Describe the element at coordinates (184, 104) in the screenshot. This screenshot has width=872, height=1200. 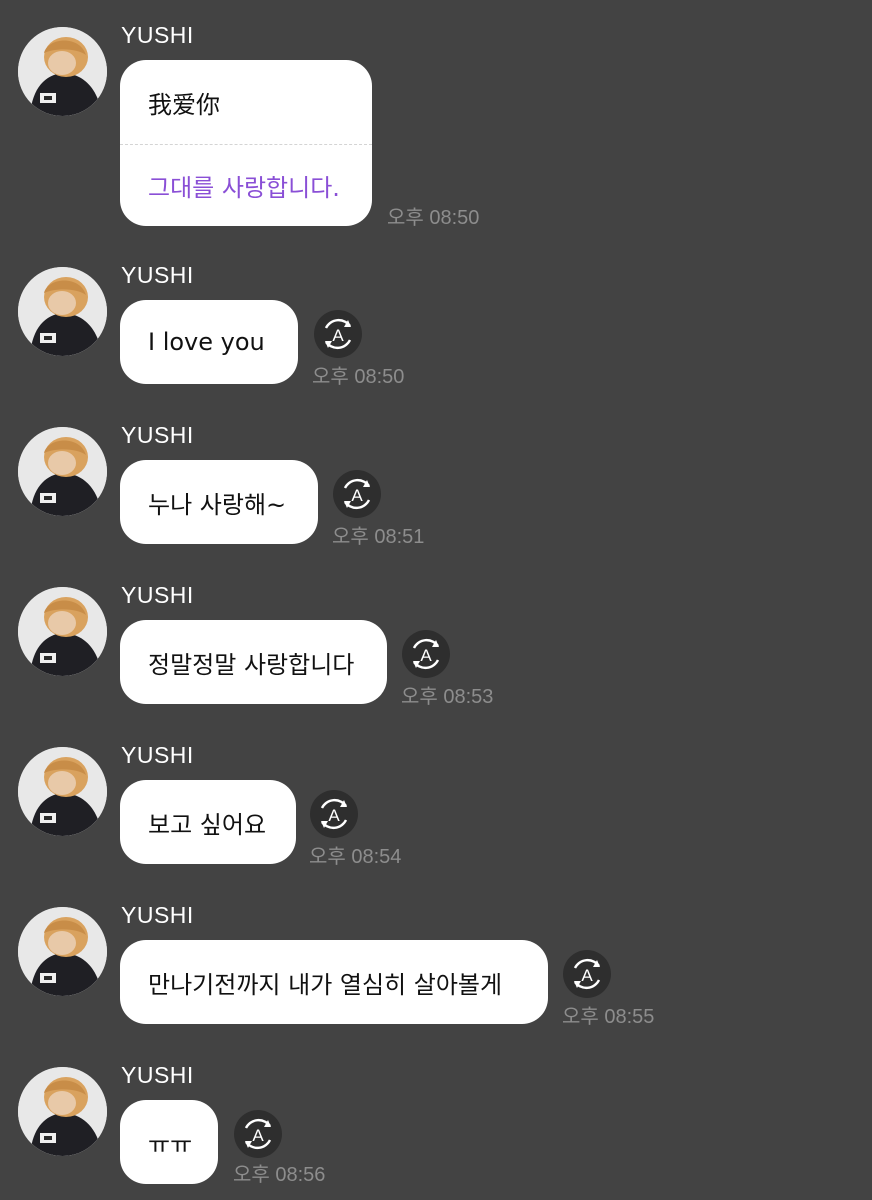
I see `message-text: 我爱你` at that location.